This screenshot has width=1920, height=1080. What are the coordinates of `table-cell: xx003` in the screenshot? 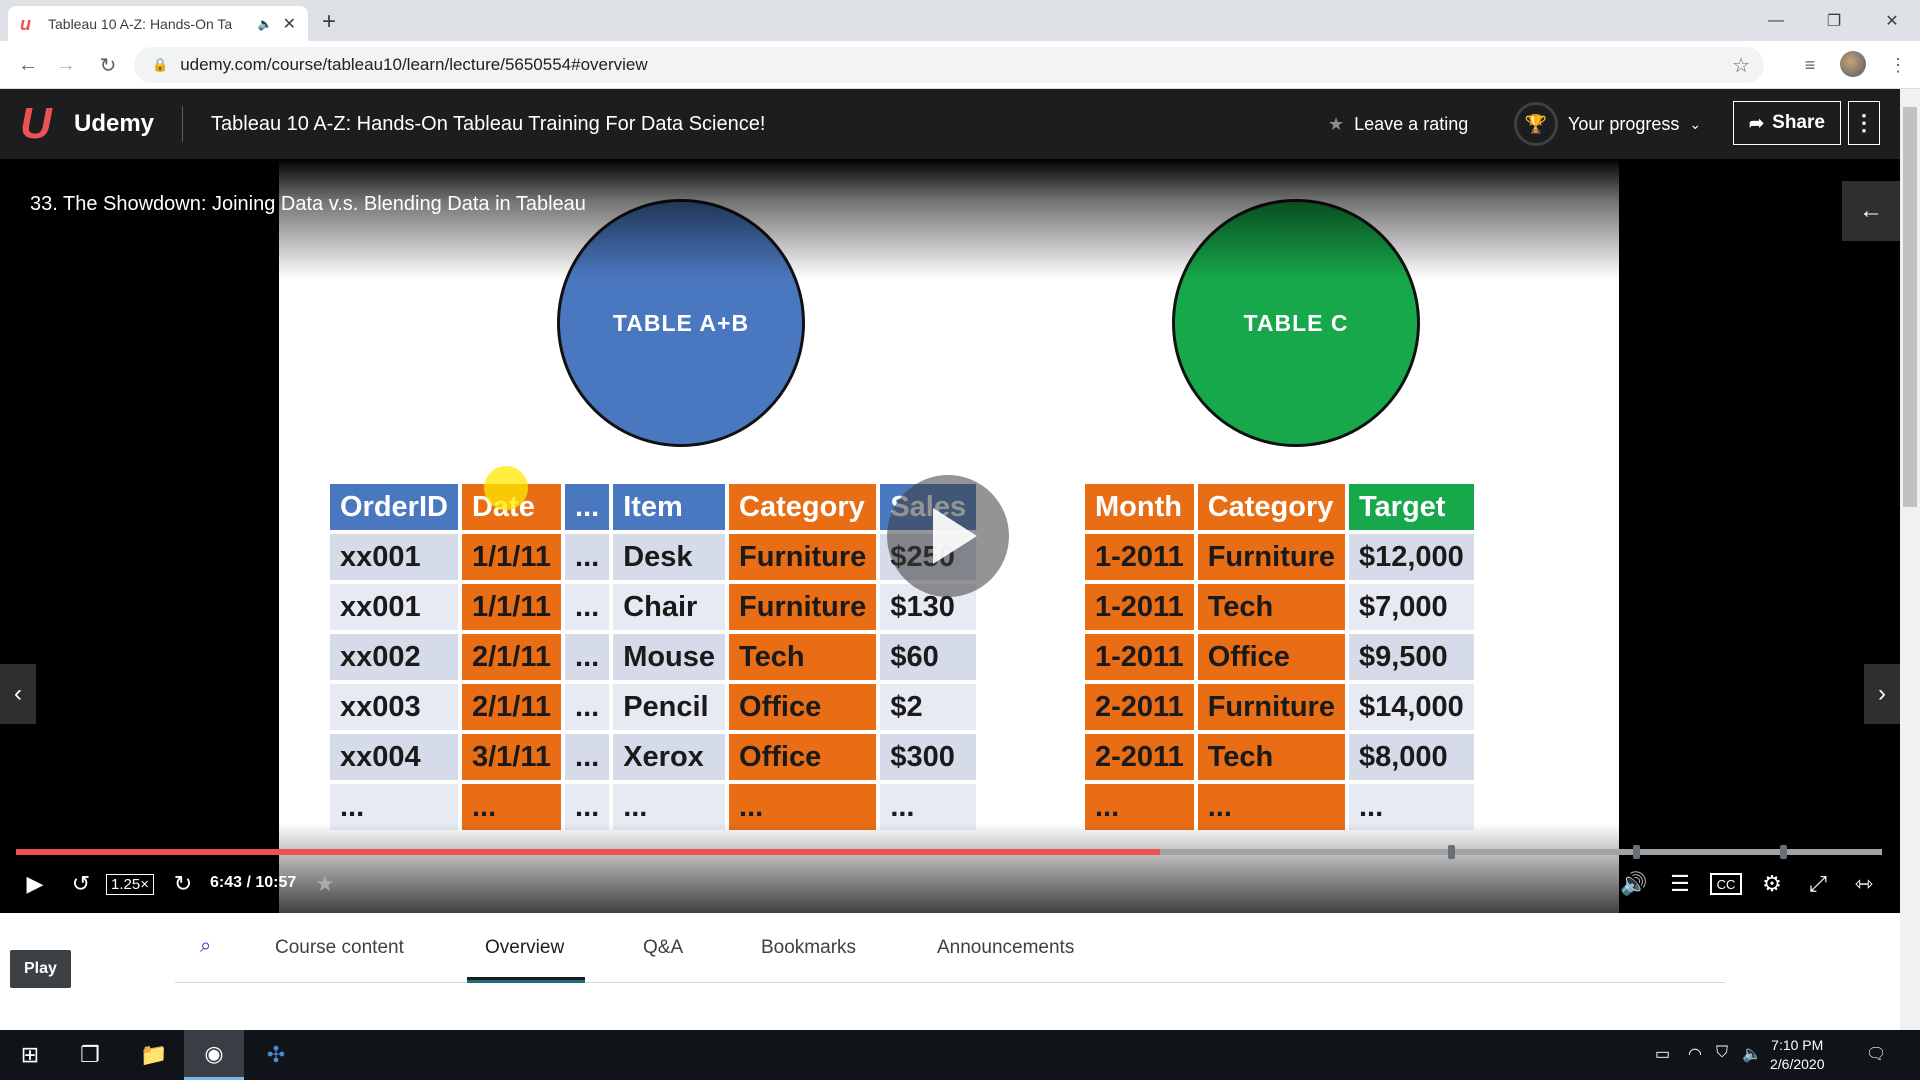 It's located at (394, 707).